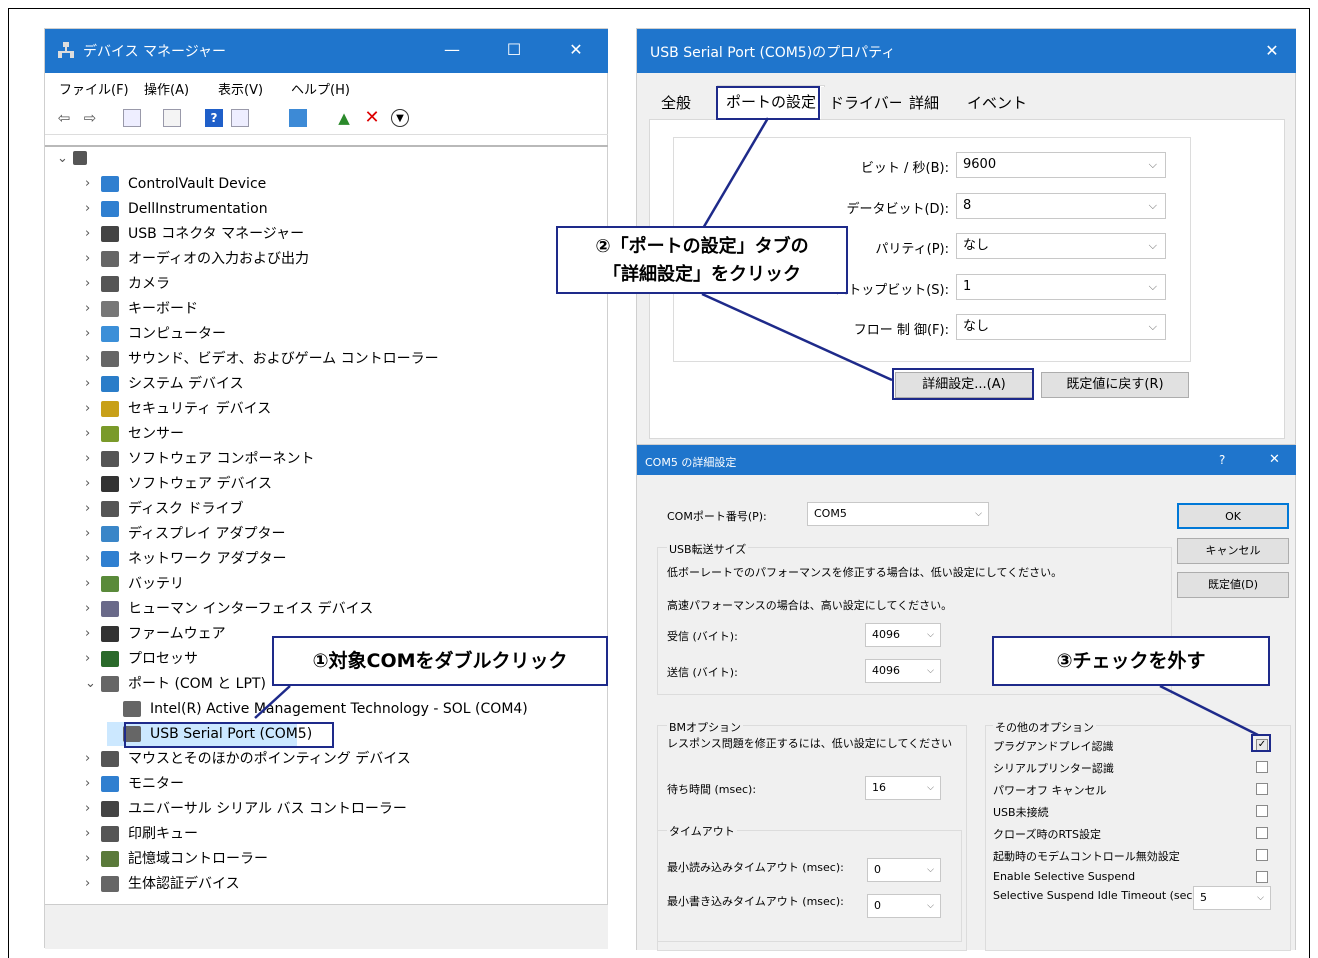 This screenshot has height=958, width=1318. I want to click on maximize-button: ☐, so click(514, 50).